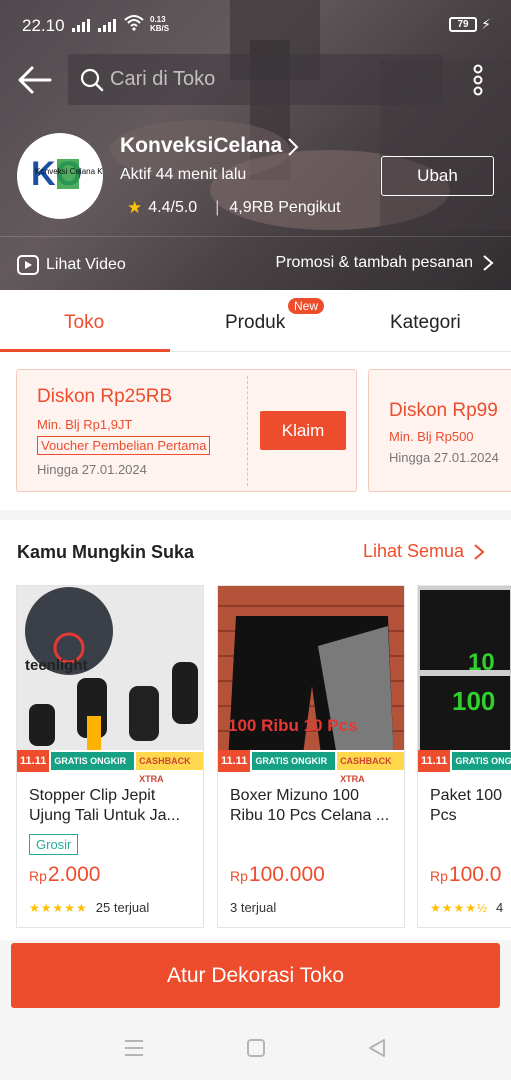 The width and height of the screenshot is (511, 1080). Describe the element at coordinates (255, 975) in the screenshot. I see `decorate-shop-button: Atur Dekorasi Toko` at that location.